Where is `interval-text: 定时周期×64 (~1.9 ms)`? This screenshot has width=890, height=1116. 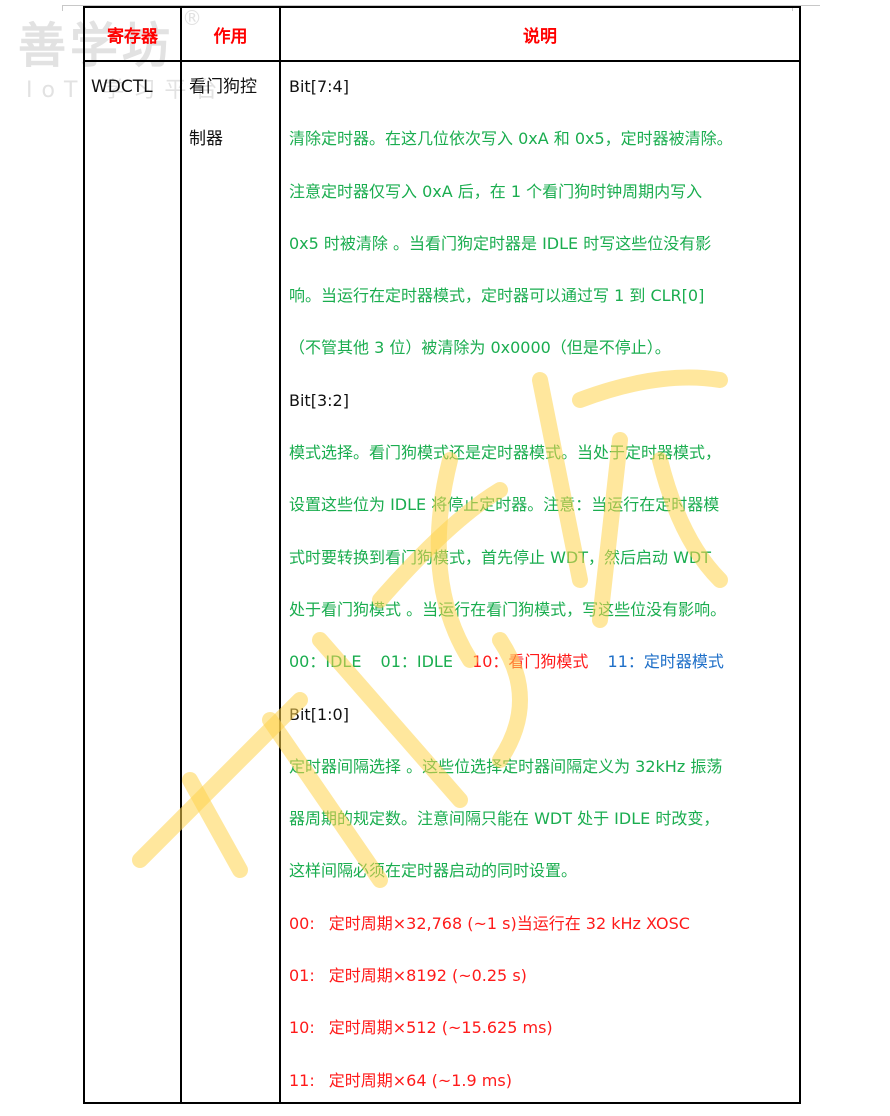
interval-text: 定时周期×64 (~1.9 ms) is located at coordinates (420, 1080).